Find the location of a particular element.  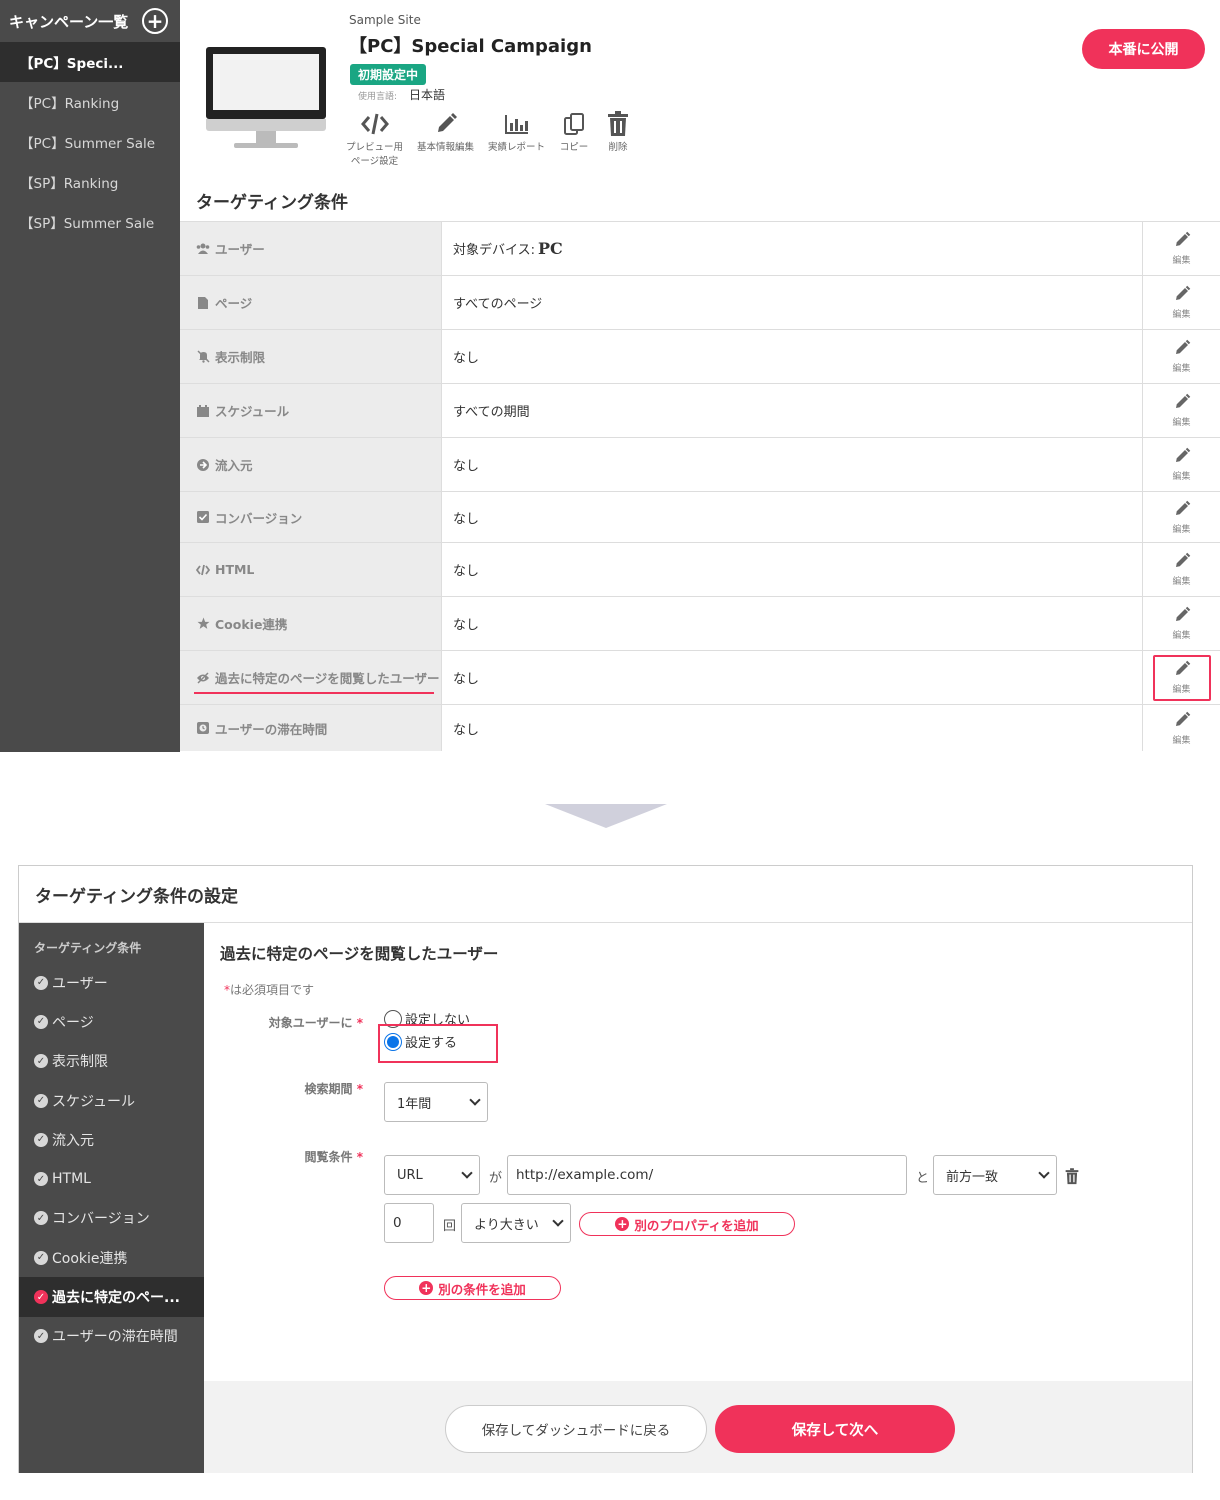

nav-label: ユーザー is located at coordinates (80, 983).